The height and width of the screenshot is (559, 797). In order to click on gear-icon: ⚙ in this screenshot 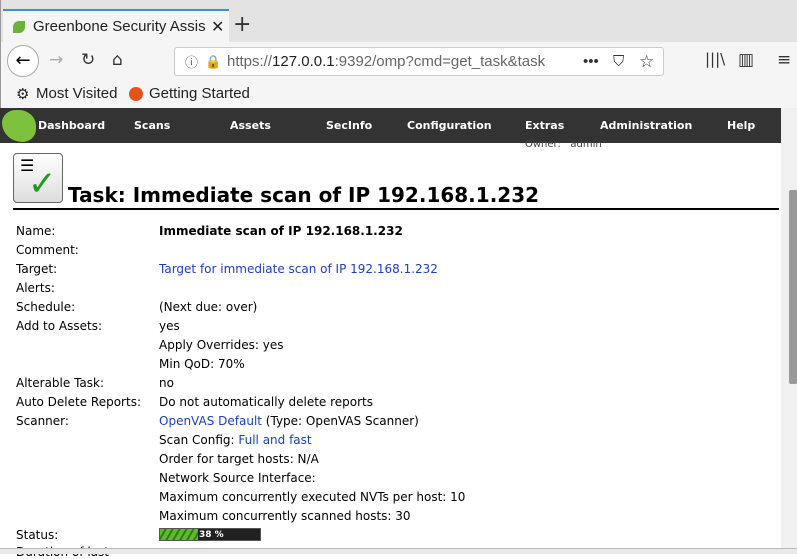, I will do `click(23, 94)`.